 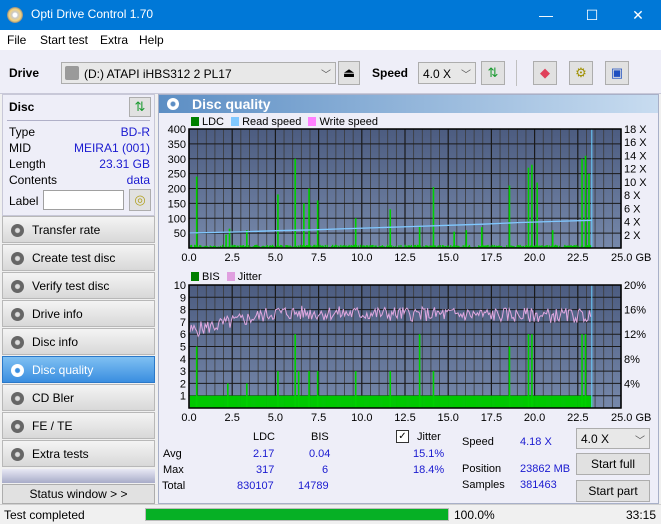 I want to click on position-value: 23862 MB, so click(x=545, y=469).